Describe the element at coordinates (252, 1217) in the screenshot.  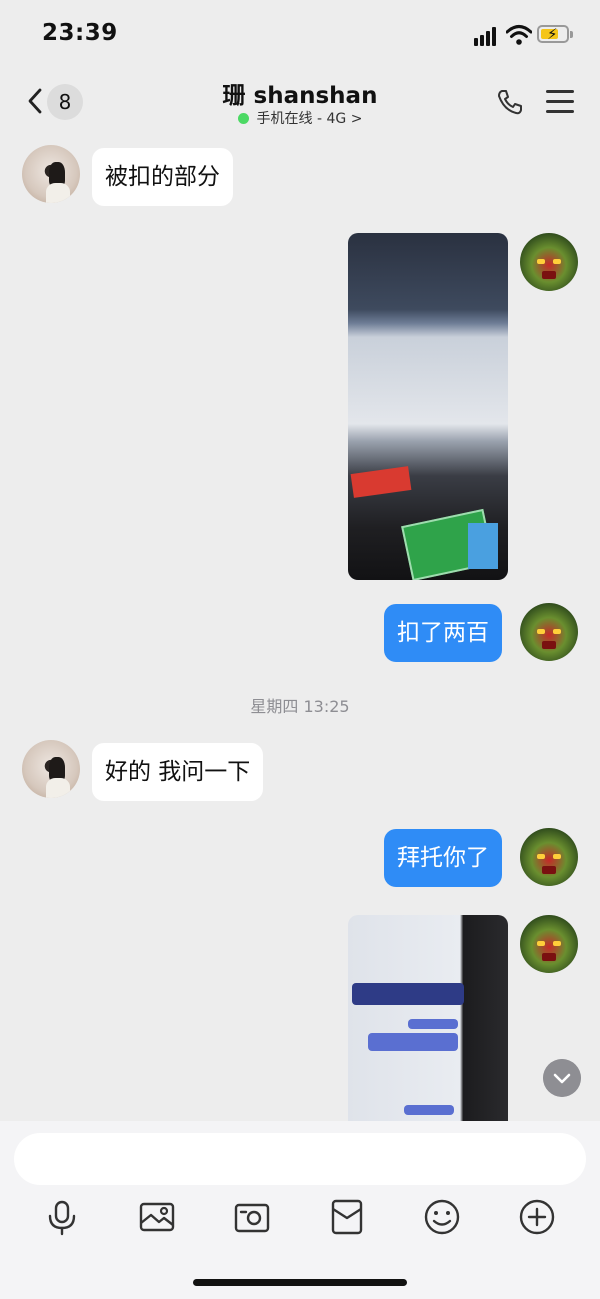
I see `camera-icon` at that location.